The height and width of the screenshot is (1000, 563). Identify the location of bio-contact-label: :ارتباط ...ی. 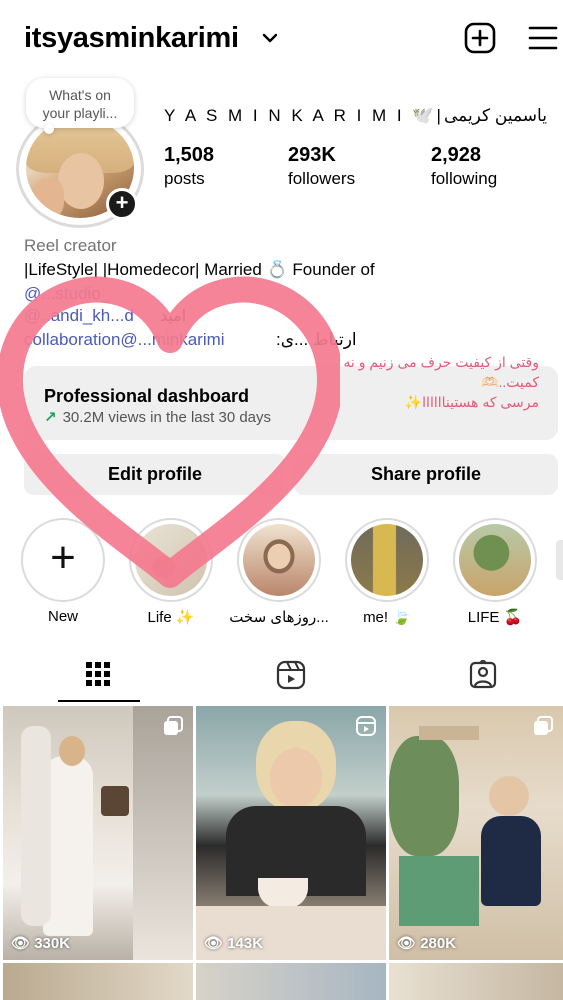
(316, 339).